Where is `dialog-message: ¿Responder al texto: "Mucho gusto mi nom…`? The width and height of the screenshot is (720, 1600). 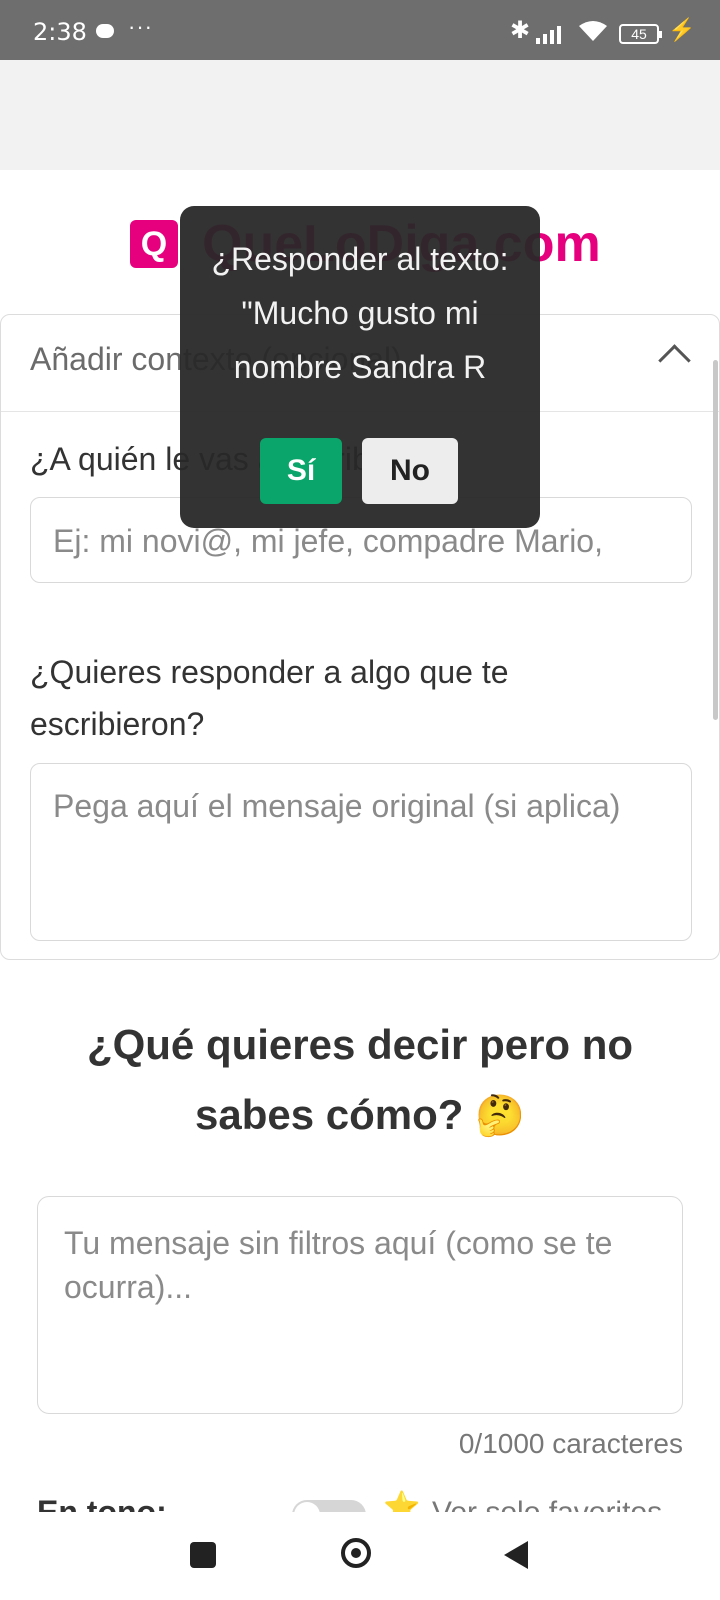 dialog-message: ¿Responder al texto: "Mucho gusto mi nom… is located at coordinates (360, 313).